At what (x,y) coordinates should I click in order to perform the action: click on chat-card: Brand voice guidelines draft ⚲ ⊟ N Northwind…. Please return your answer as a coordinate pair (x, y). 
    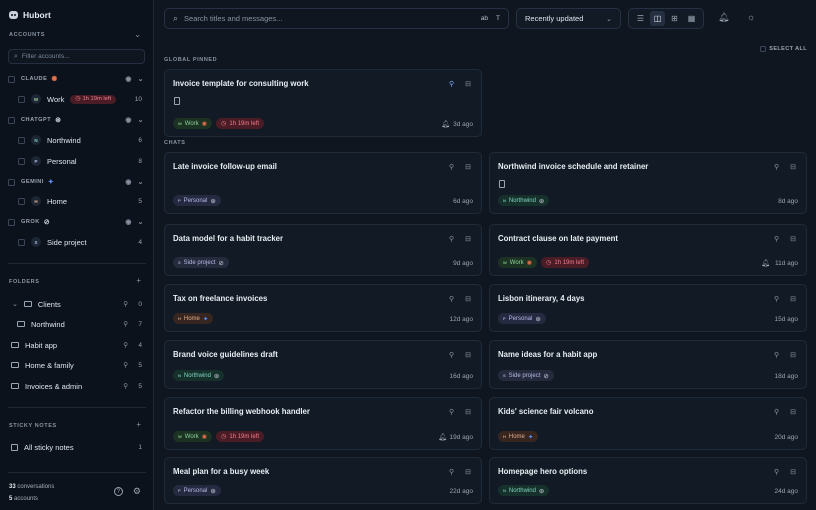
    Looking at the image, I should click on (323, 364).